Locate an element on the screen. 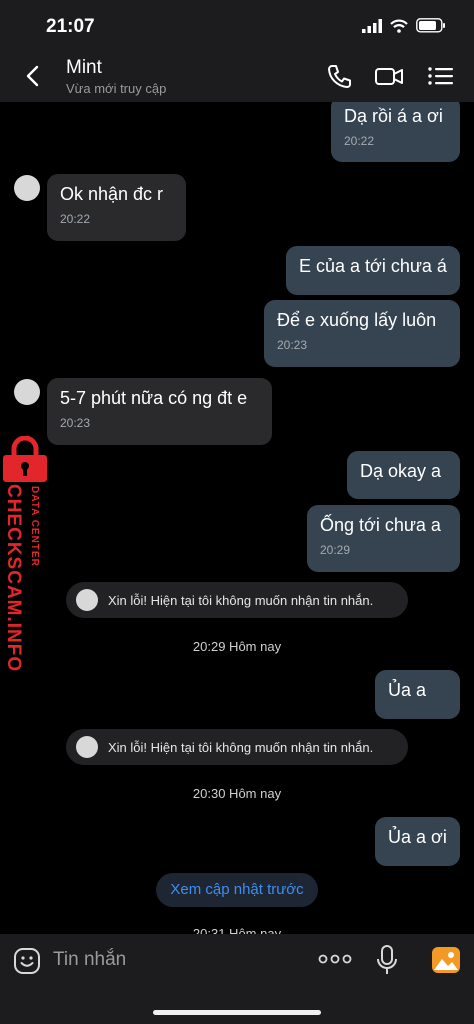 The width and height of the screenshot is (474, 1024). sticker-icon is located at coordinates (27, 961).